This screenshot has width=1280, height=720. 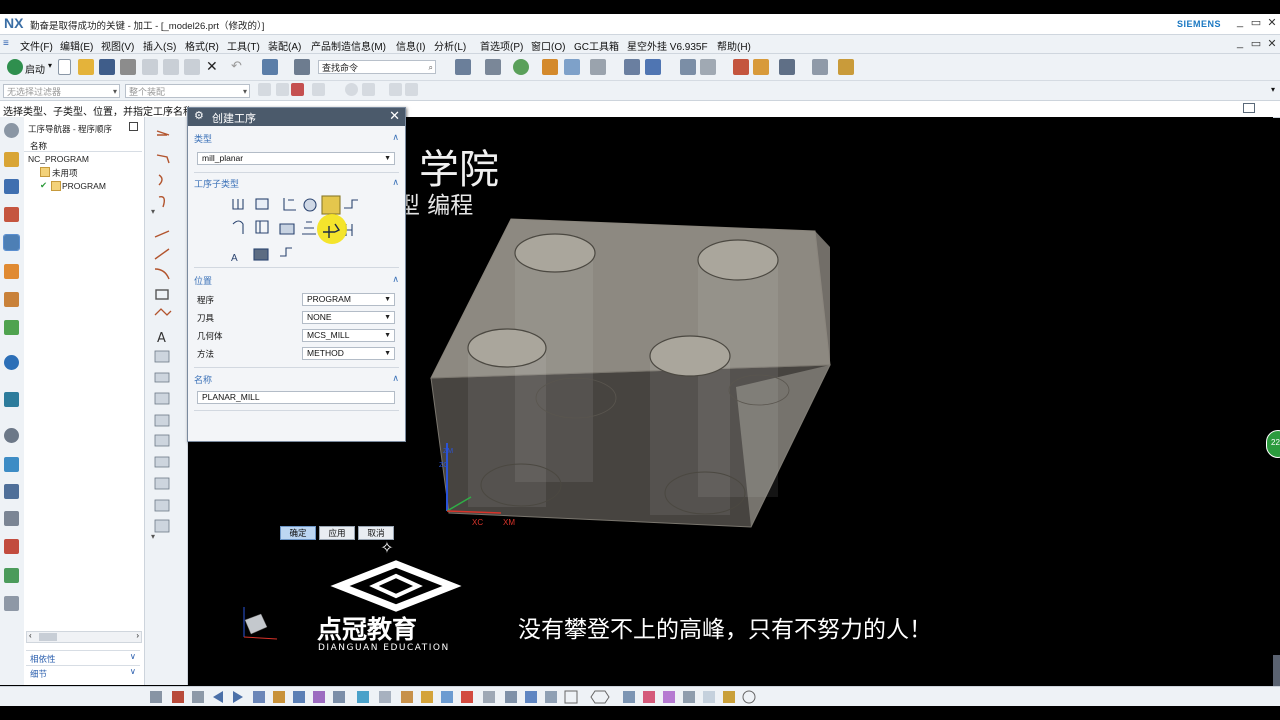 I want to click on doc-restore-button: ▭, so click(x=1256, y=43).